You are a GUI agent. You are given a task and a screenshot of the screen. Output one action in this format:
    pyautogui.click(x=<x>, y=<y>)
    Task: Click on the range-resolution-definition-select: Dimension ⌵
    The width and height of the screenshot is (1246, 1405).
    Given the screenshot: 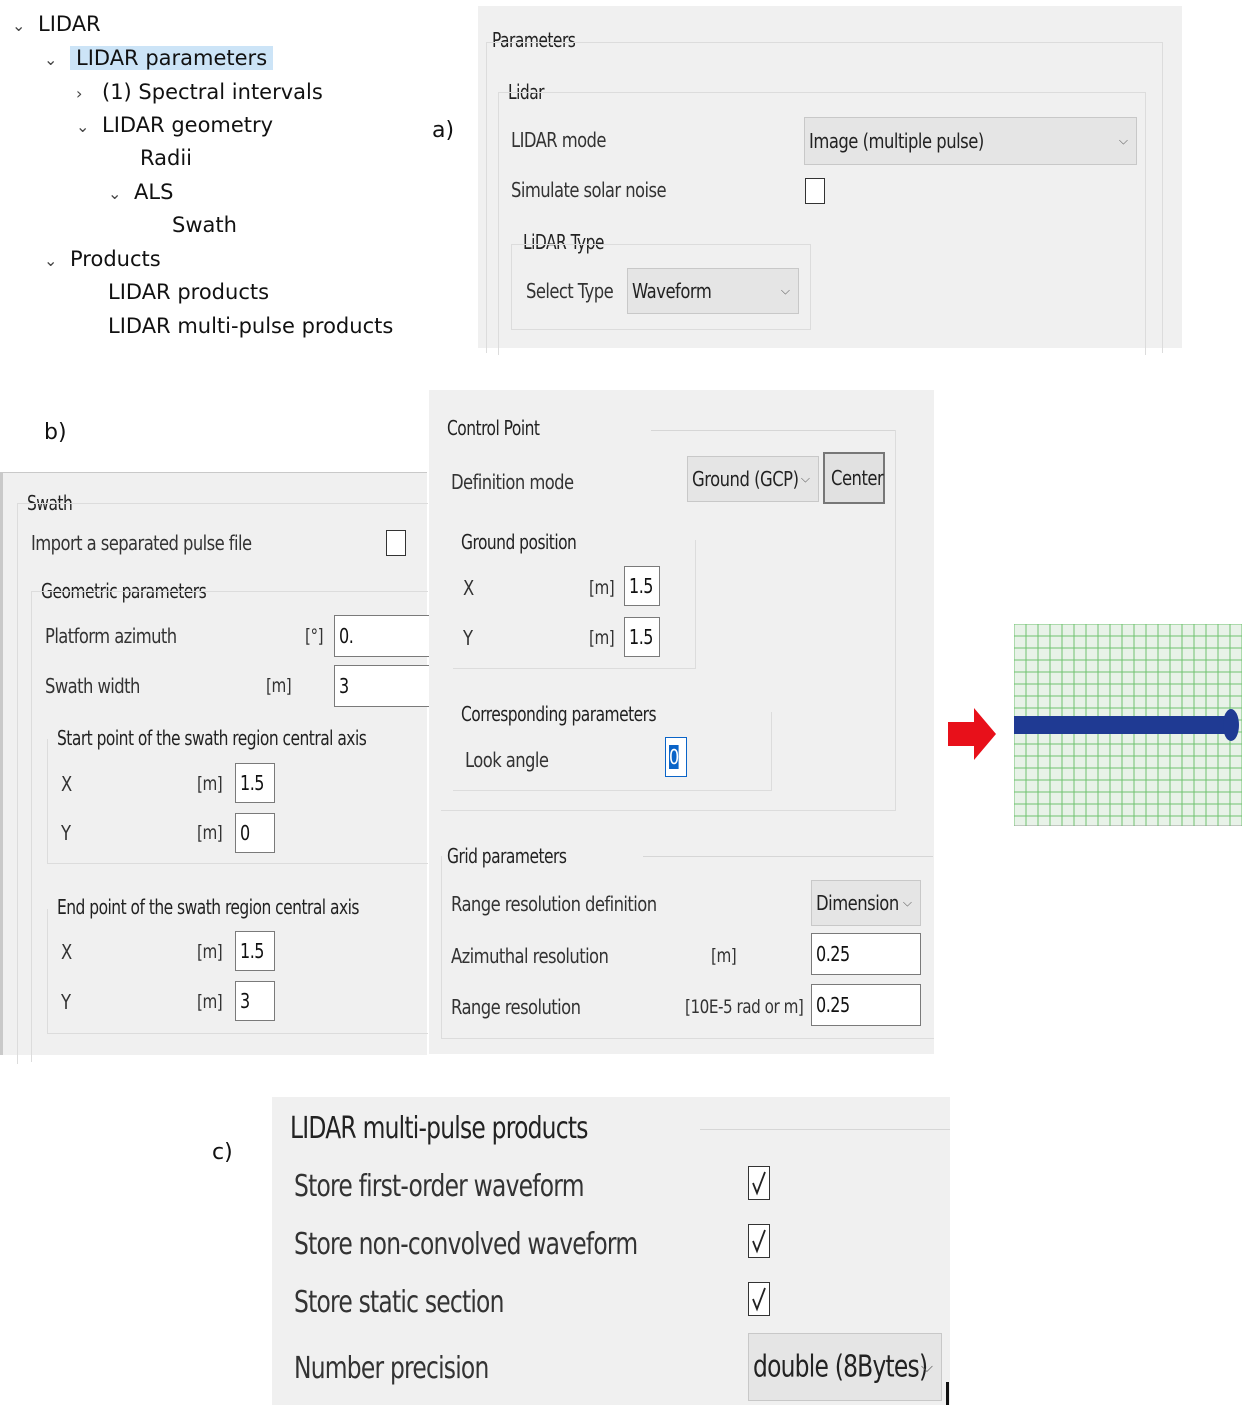 What is the action you would take?
    pyautogui.click(x=866, y=903)
    